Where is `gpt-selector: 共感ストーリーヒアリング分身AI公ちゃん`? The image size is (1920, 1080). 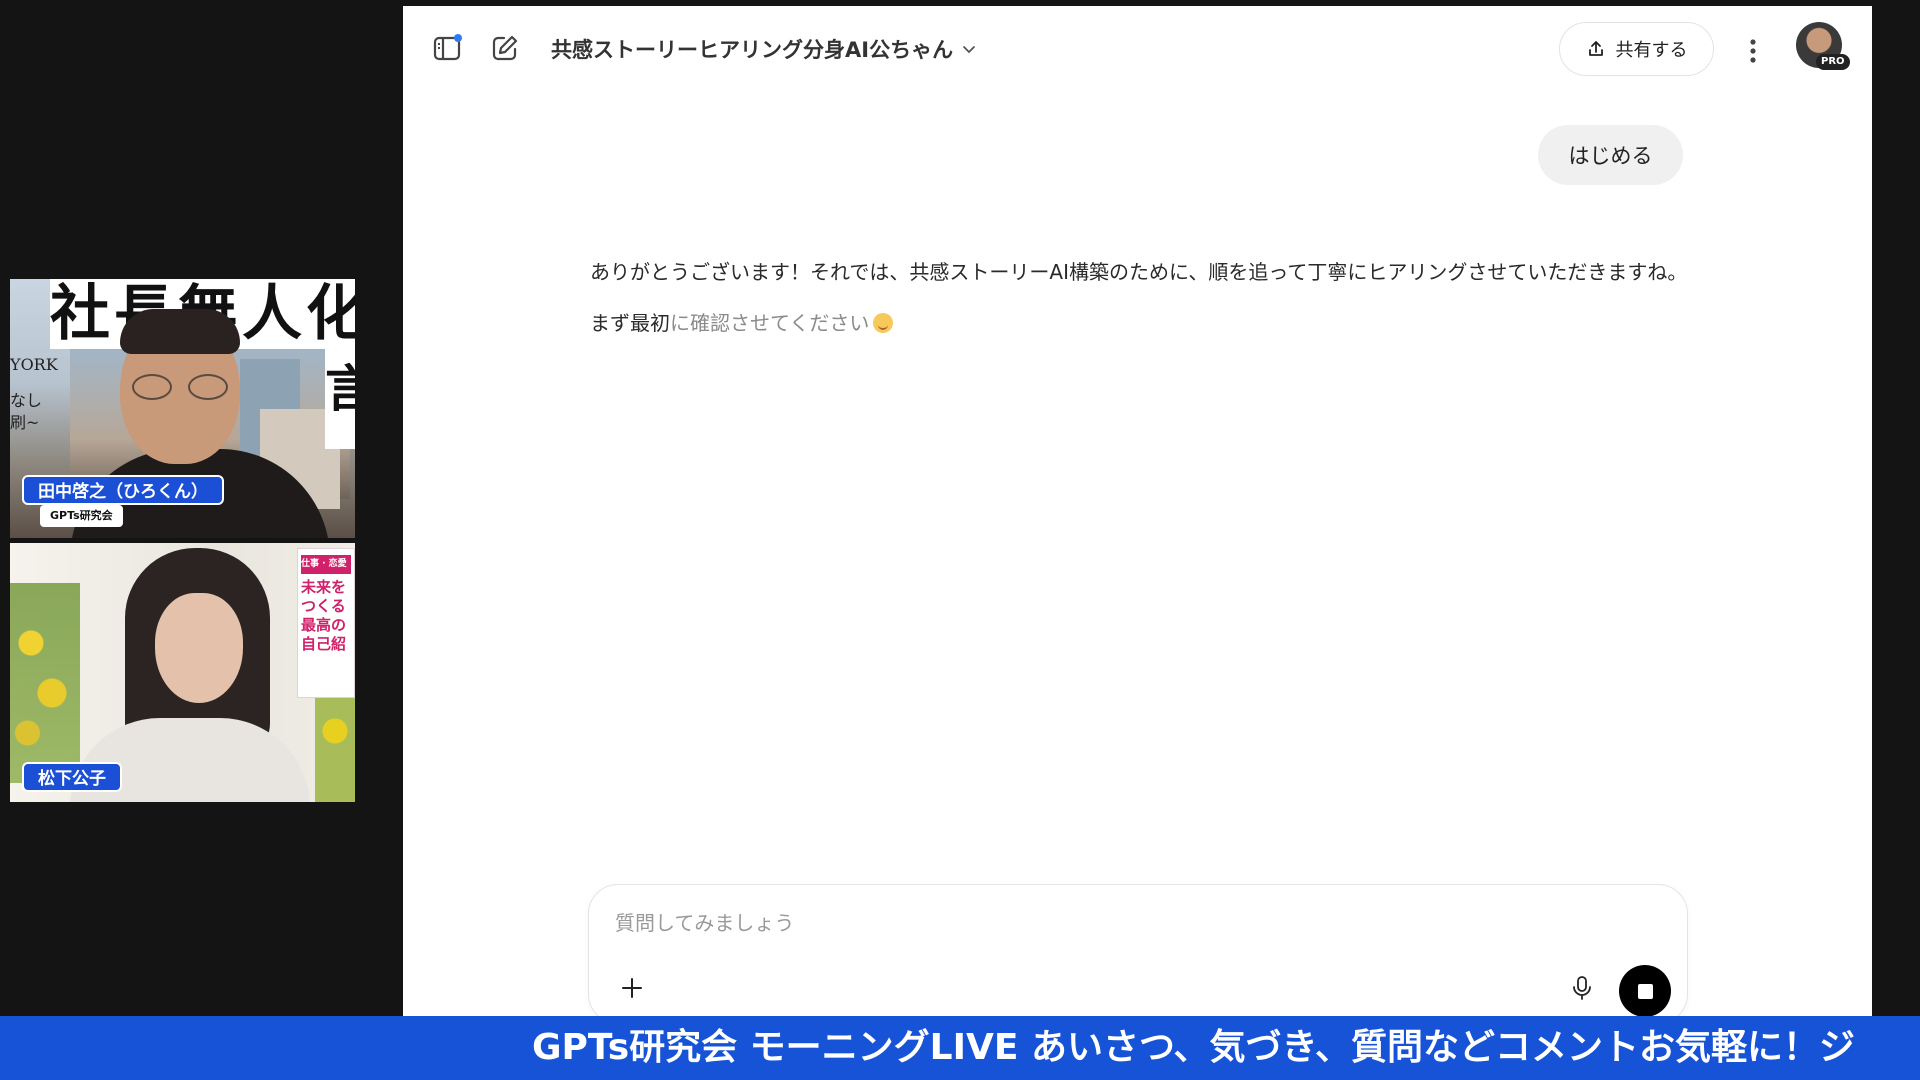 gpt-selector: 共感ストーリーヒアリング分身AI公ちゃん is located at coordinates (764, 49).